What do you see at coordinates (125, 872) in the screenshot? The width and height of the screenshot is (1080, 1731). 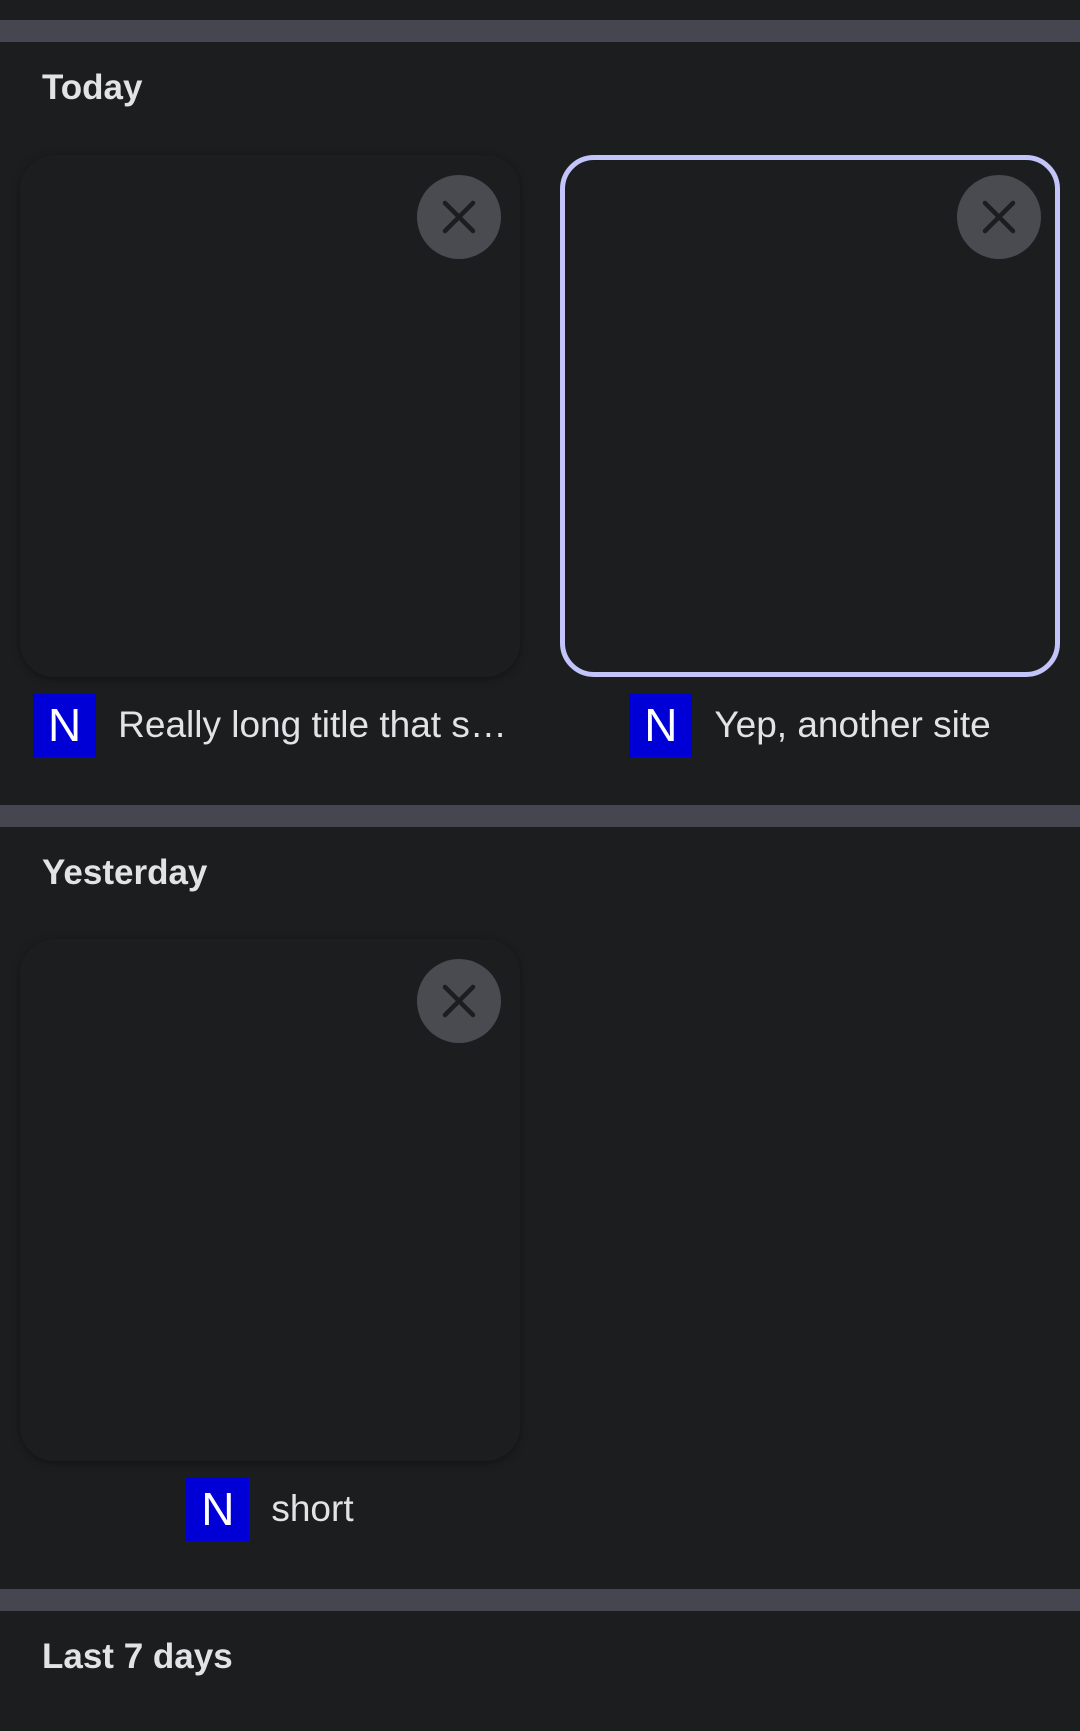 I see `section-title-yesterday: Yesterday` at bounding box center [125, 872].